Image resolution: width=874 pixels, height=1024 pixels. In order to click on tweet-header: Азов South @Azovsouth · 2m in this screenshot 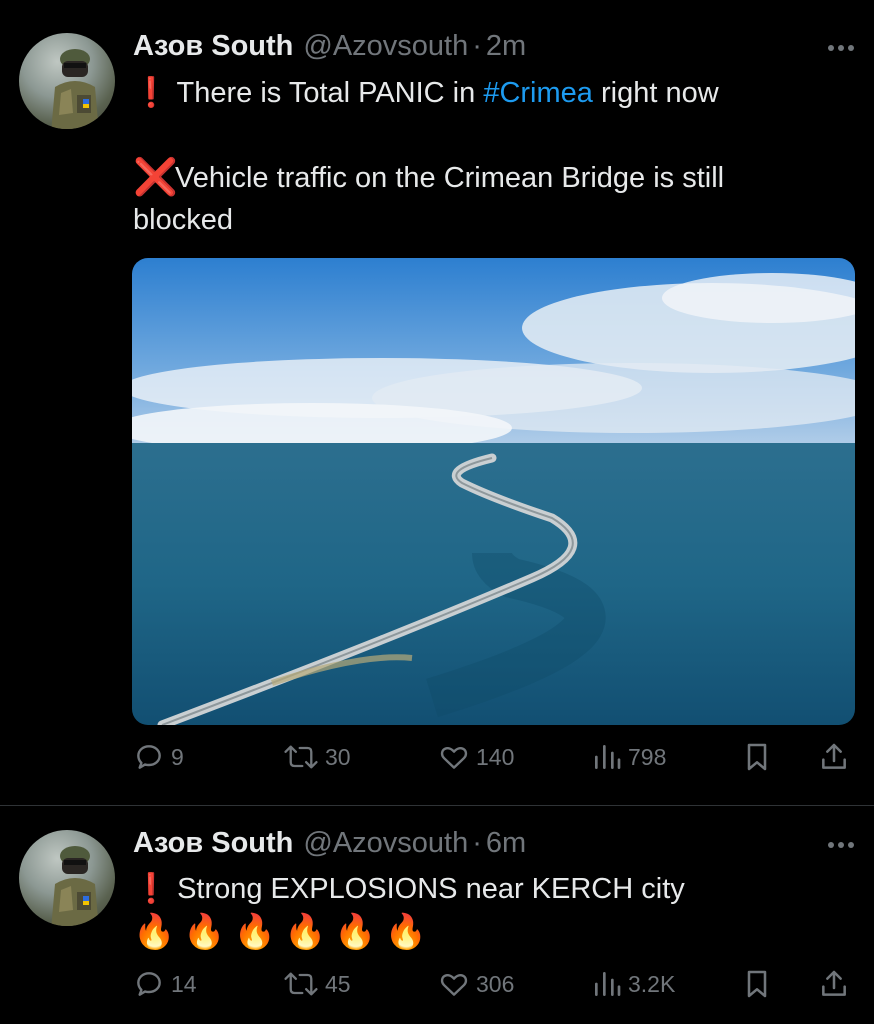, I will do `click(329, 48)`.